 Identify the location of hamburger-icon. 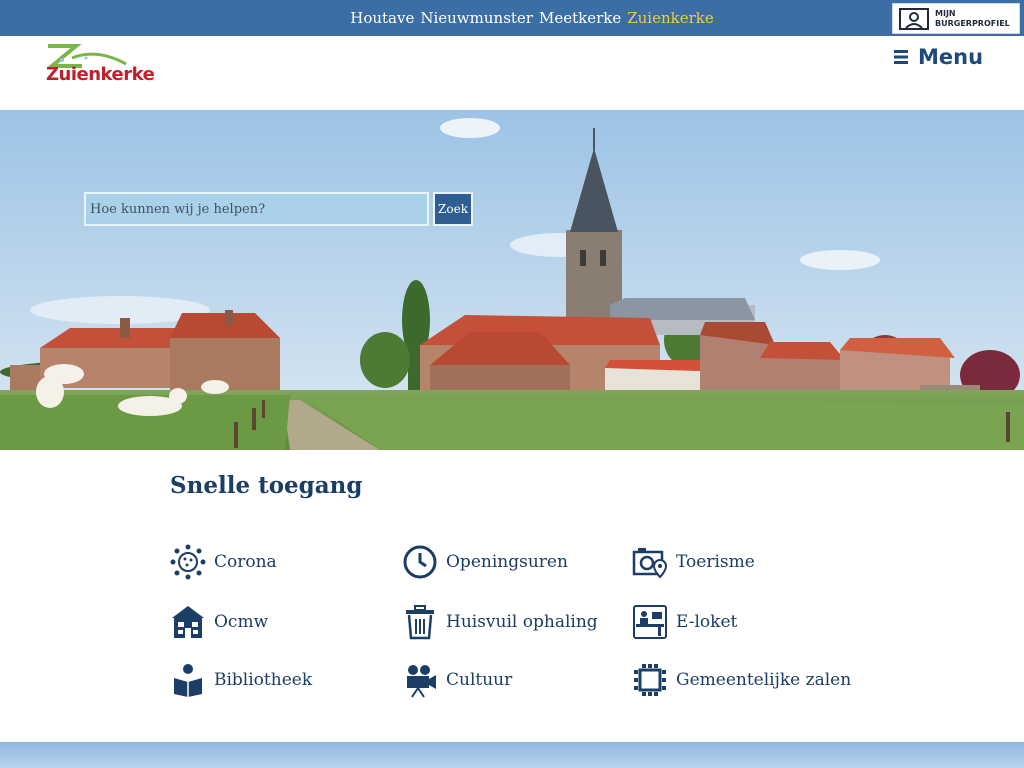
(901, 57).